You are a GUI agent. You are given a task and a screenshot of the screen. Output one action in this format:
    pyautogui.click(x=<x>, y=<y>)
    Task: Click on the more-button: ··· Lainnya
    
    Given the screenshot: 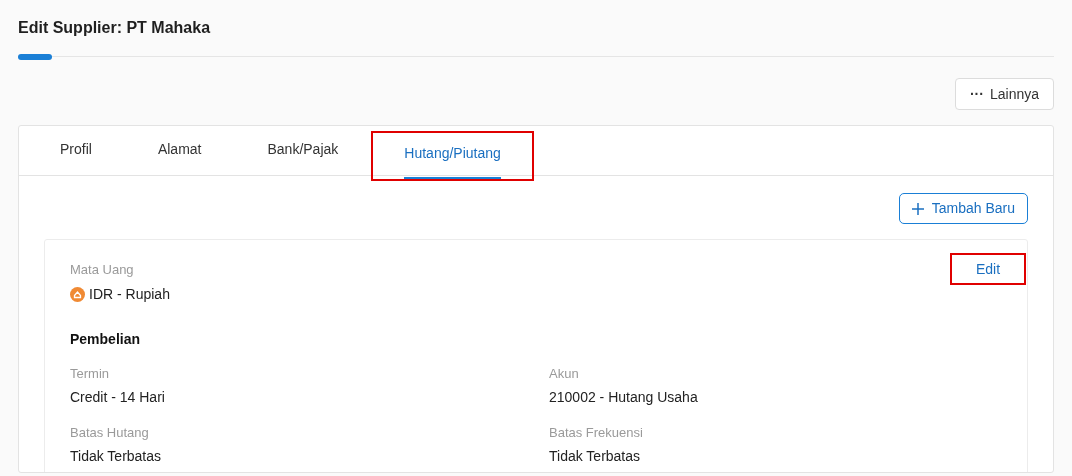 What is the action you would take?
    pyautogui.click(x=1004, y=94)
    